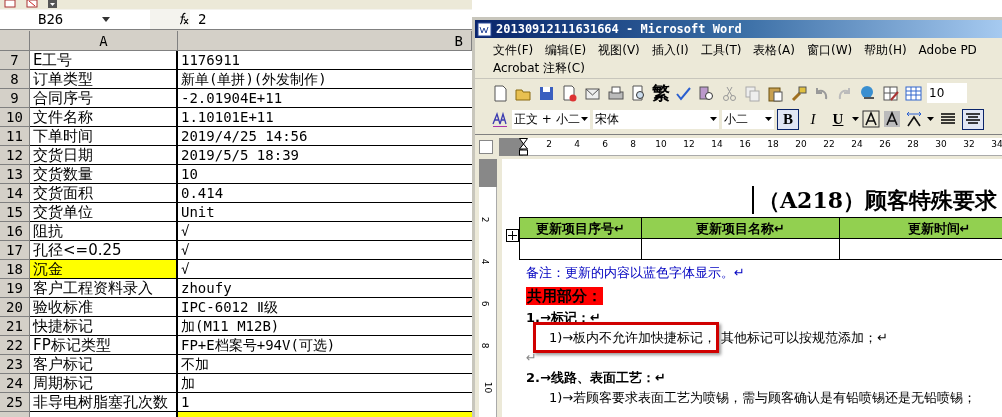  What do you see at coordinates (829, 144) in the screenshot?
I see `ruler-number: 22` at bounding box center [829, 144].